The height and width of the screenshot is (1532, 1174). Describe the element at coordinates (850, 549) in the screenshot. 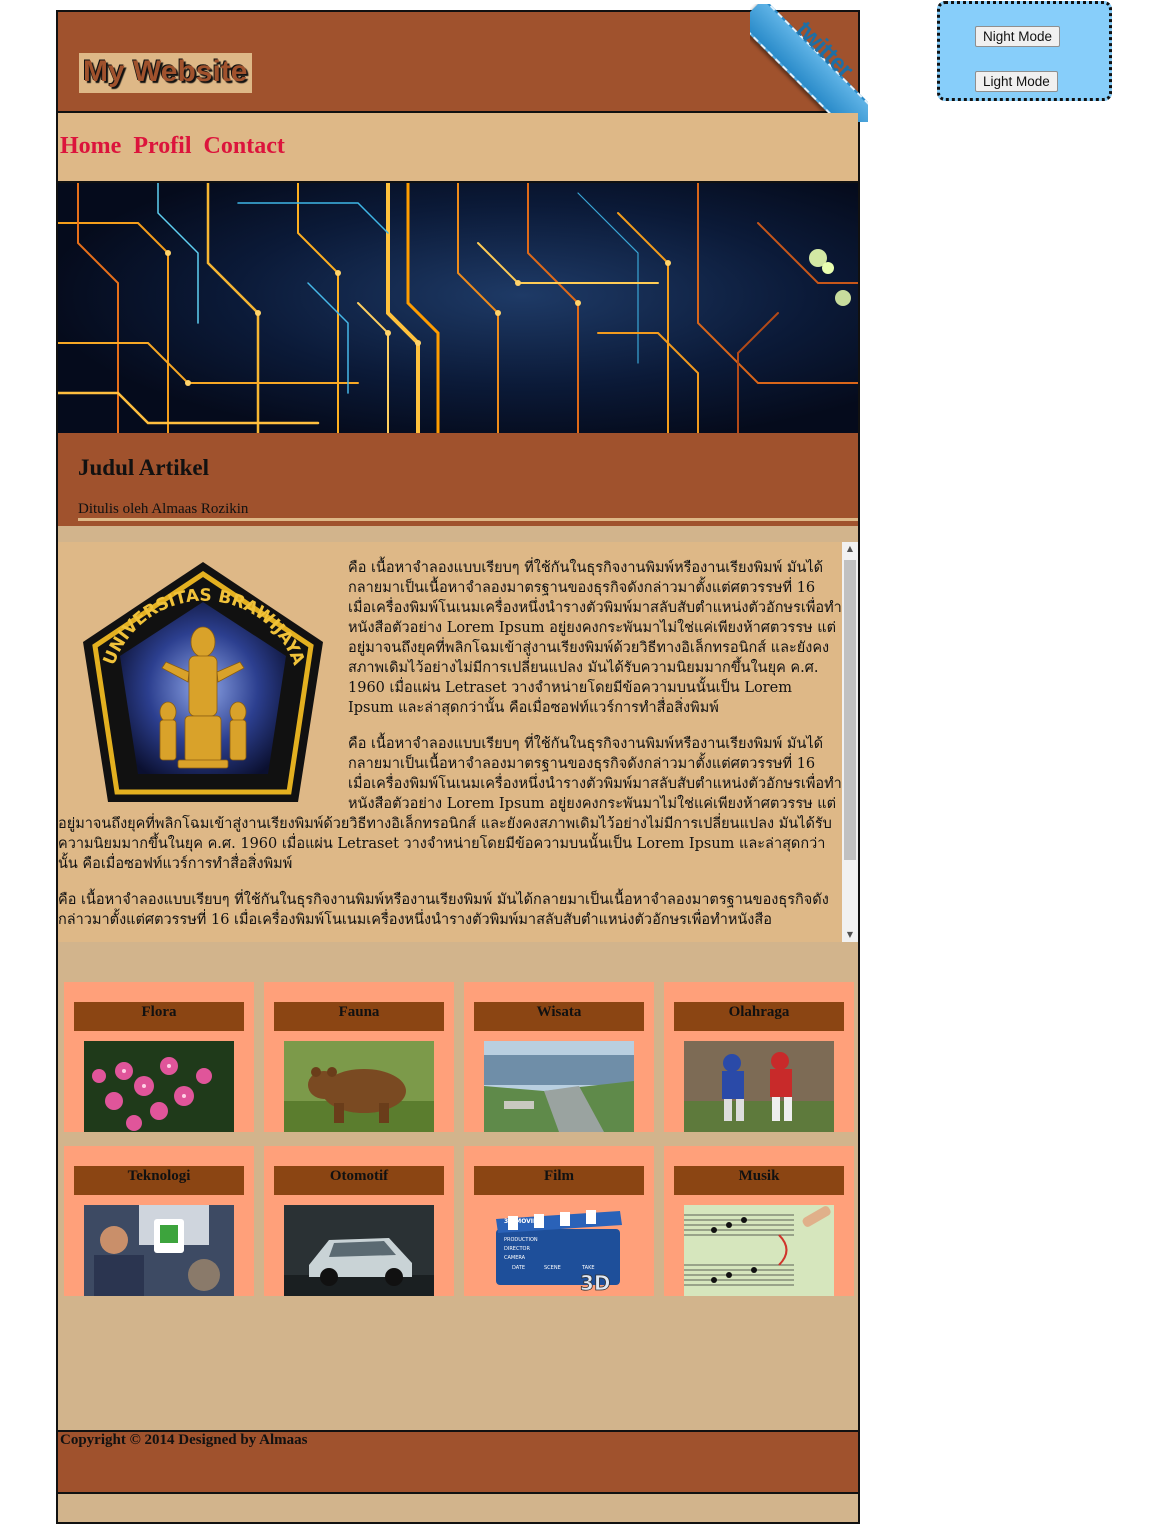

I see `scroll-up-arrow-icon: ▲` at that location.